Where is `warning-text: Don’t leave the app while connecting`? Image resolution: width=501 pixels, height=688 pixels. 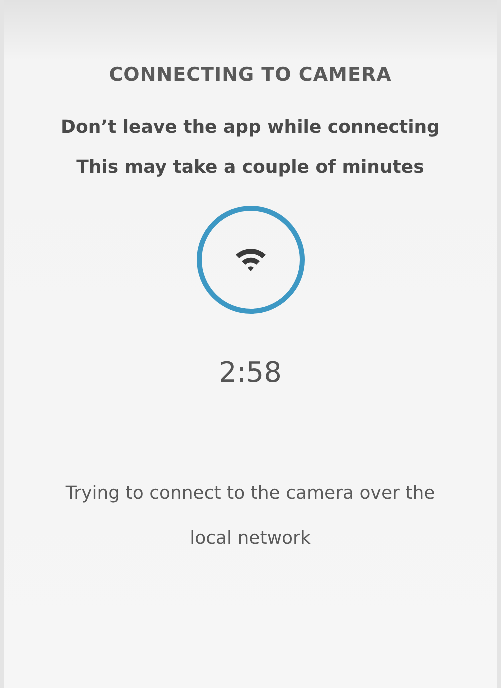 warning-text: Don’t leave the app while connecting is located at coordinates (250, 128).